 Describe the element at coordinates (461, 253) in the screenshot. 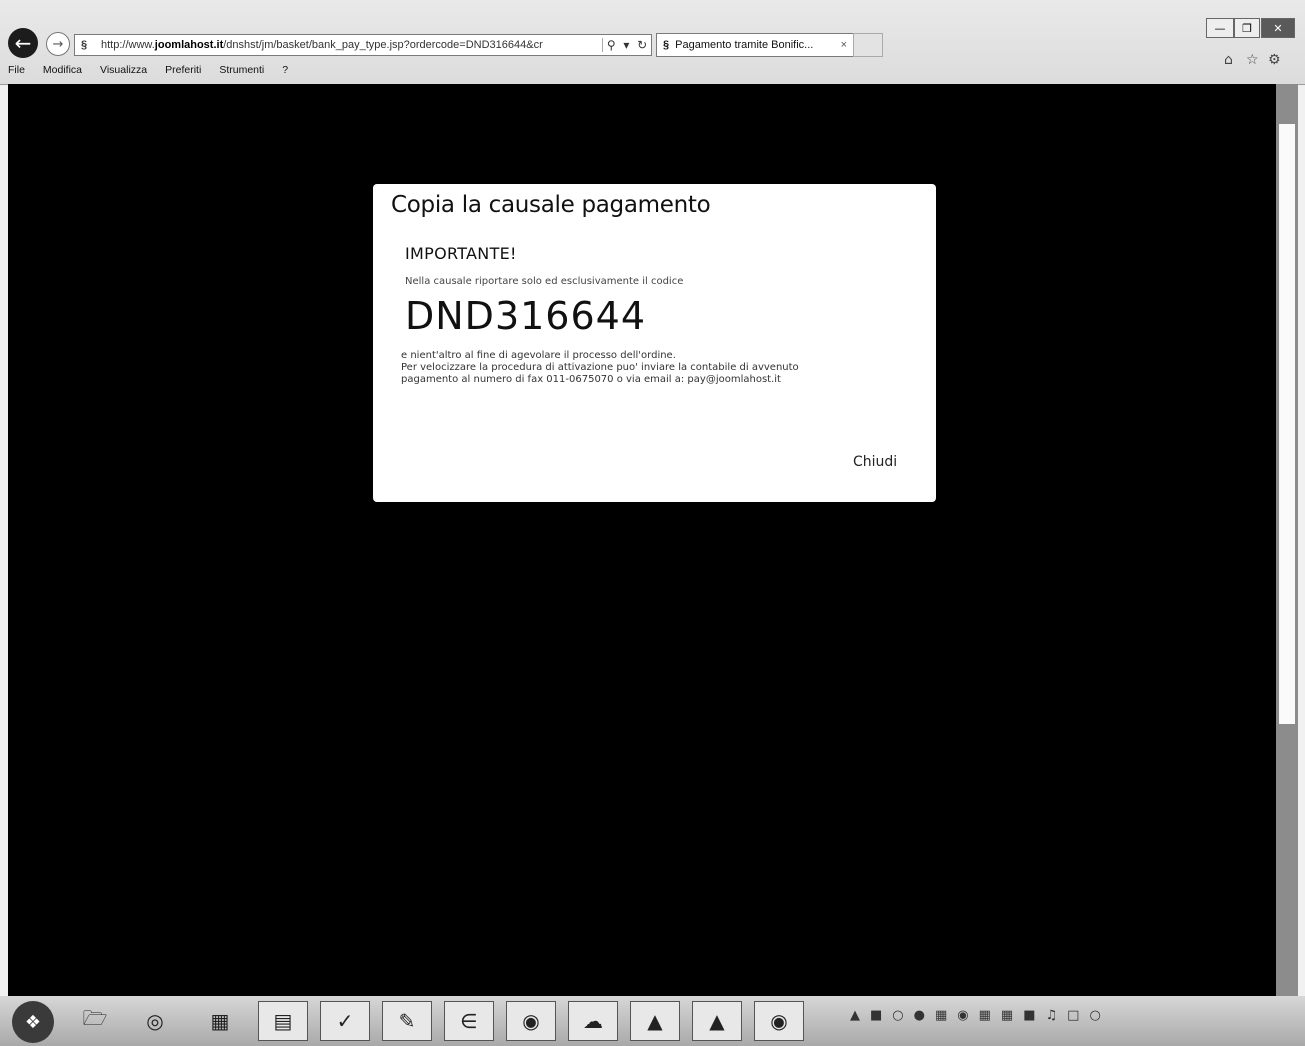

I see `important-heading: IMPORTANTE!` at that location.